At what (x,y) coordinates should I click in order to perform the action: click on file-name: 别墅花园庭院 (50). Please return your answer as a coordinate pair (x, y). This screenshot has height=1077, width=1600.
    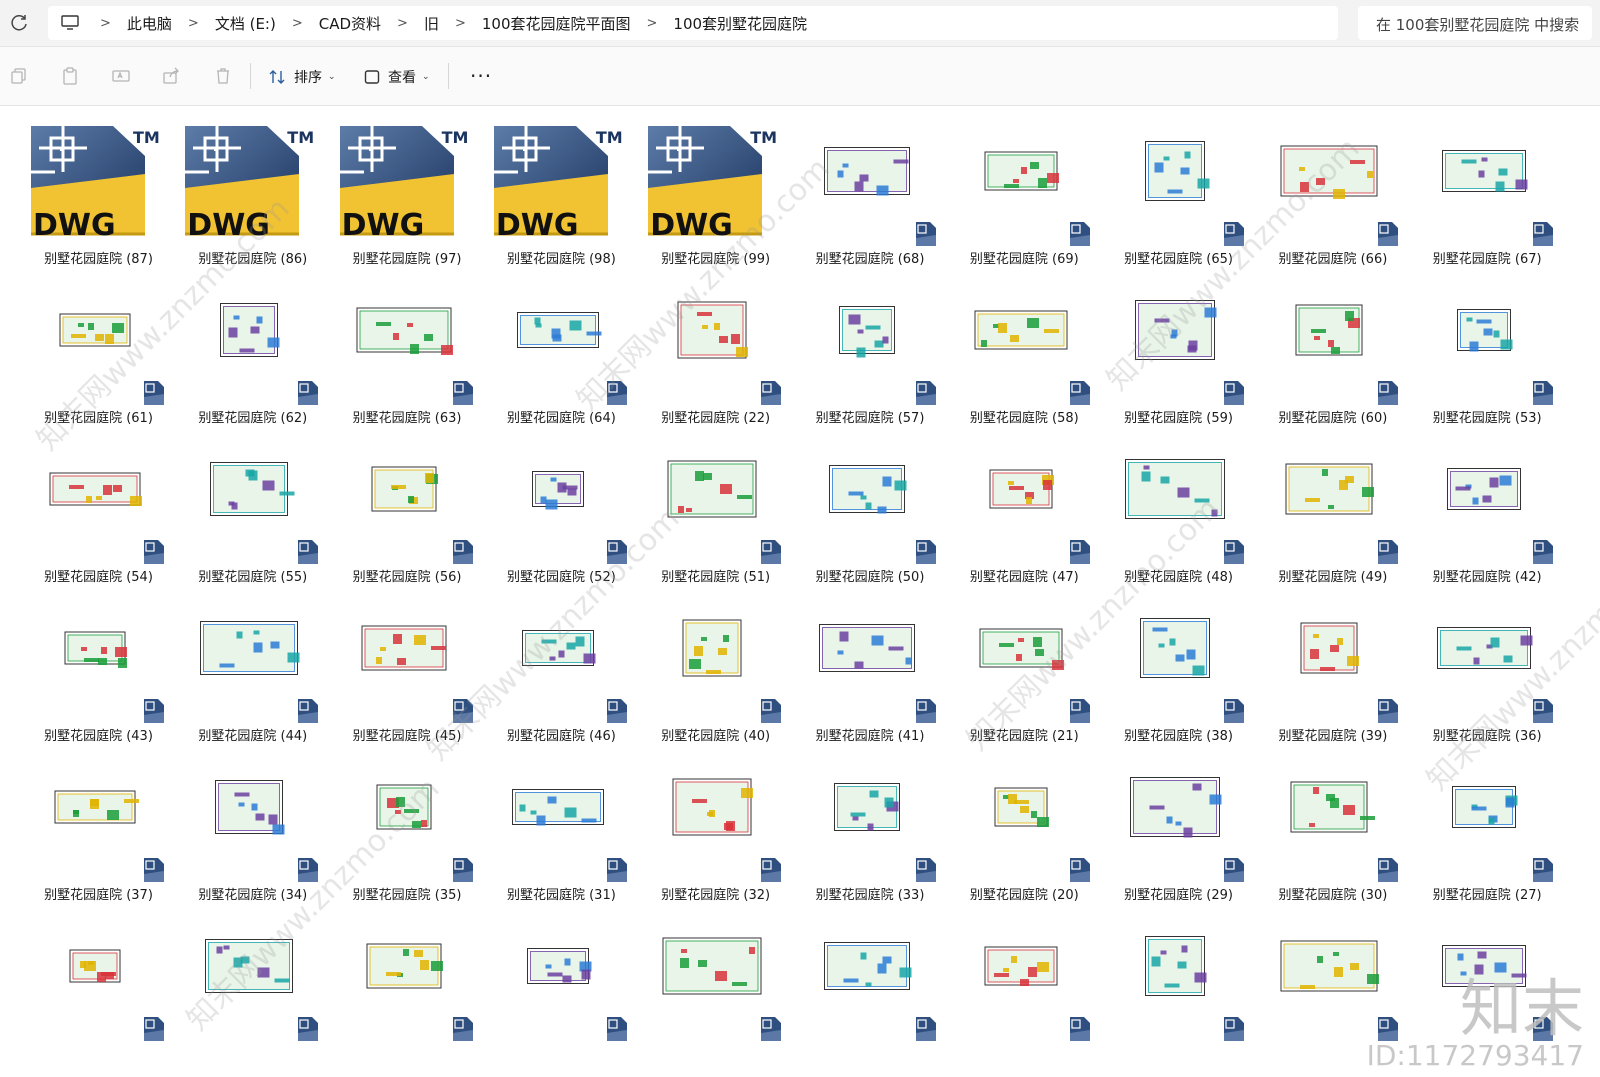
    Looking at the image, I should click on (870, 577).